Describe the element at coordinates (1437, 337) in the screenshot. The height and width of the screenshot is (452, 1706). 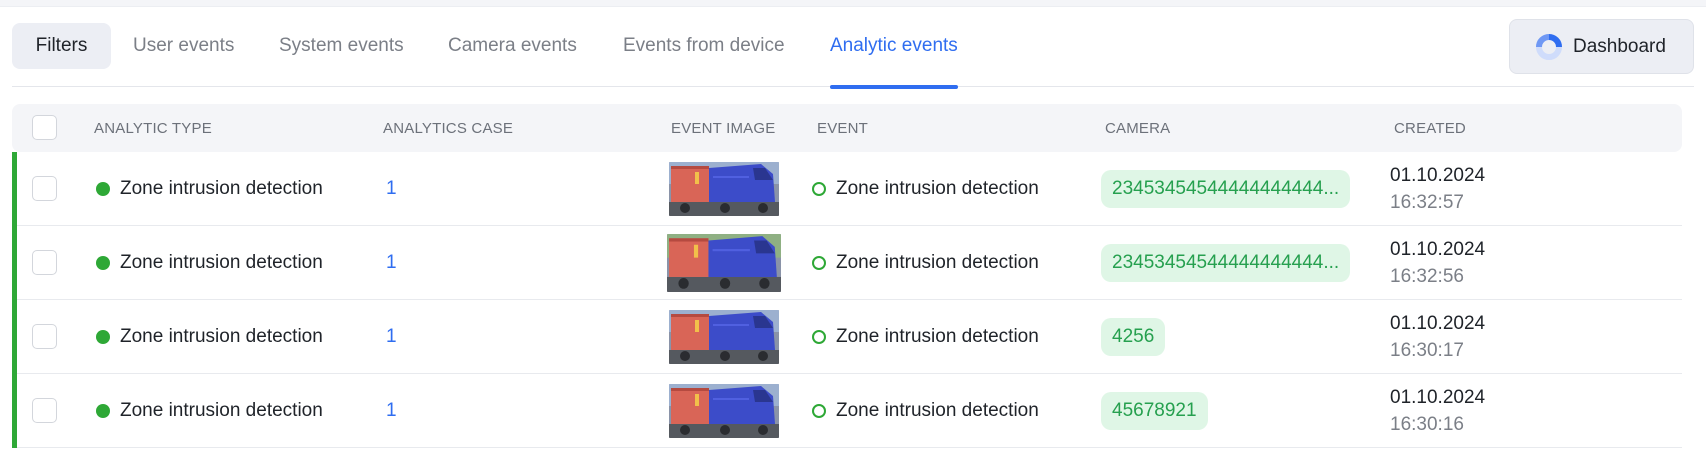
I see `created-cell: 01.10.2024 16:30:17` at that location.